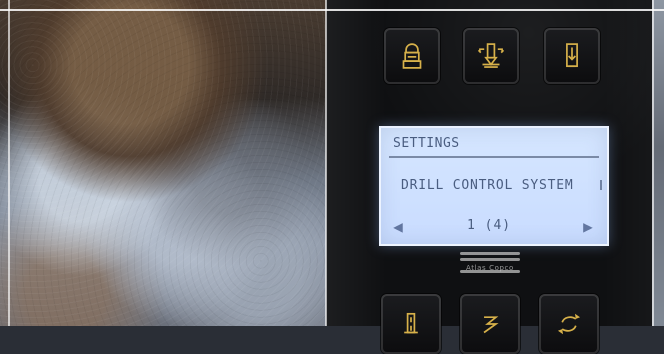  I want to click on brand-mark: Atlas Copco, so click(490, 267).